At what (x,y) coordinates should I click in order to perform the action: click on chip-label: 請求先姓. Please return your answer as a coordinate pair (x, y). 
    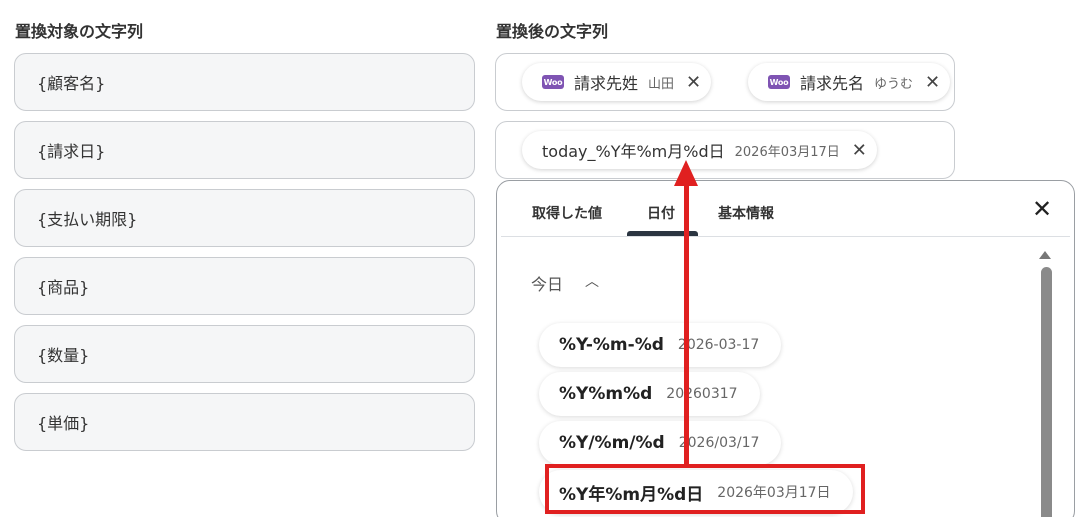
    Looking at the image, I should click on (606, 83).